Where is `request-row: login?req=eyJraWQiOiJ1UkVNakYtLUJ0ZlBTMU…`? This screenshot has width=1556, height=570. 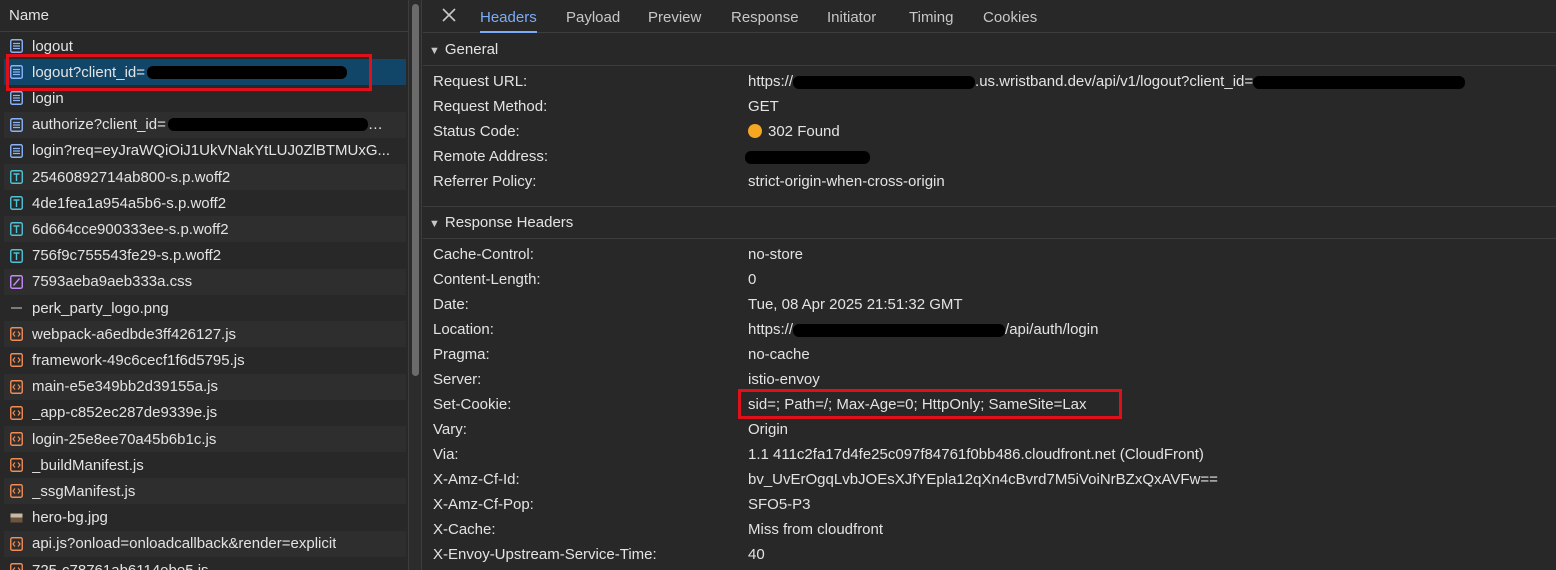
request-row: login?req=eyJraWQiOiJ1UkVNakYtLUJ0ZlBTMU… is located at coordinates (205, 151).